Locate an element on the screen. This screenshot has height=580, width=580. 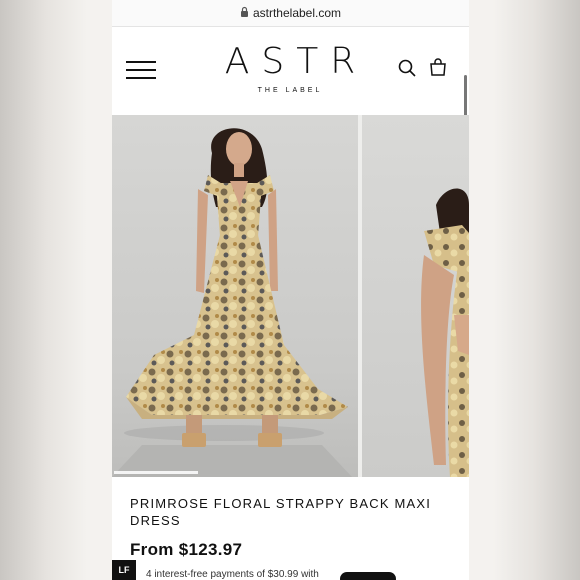
brand-logo: ASTR THE LABEL is located at coordinates (290, 67).